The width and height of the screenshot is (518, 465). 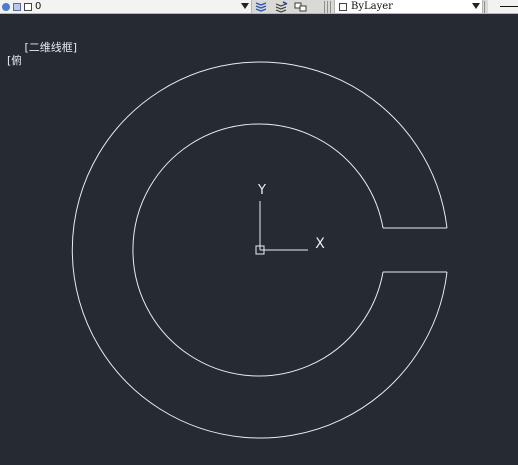 I want to click on layer-isolate-icon, so click(x=281, y=7).